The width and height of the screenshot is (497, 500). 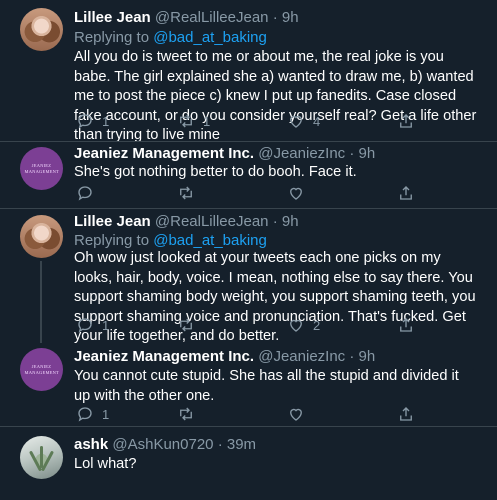 I want to click on tweet-actions, so click(x=244, y=194).